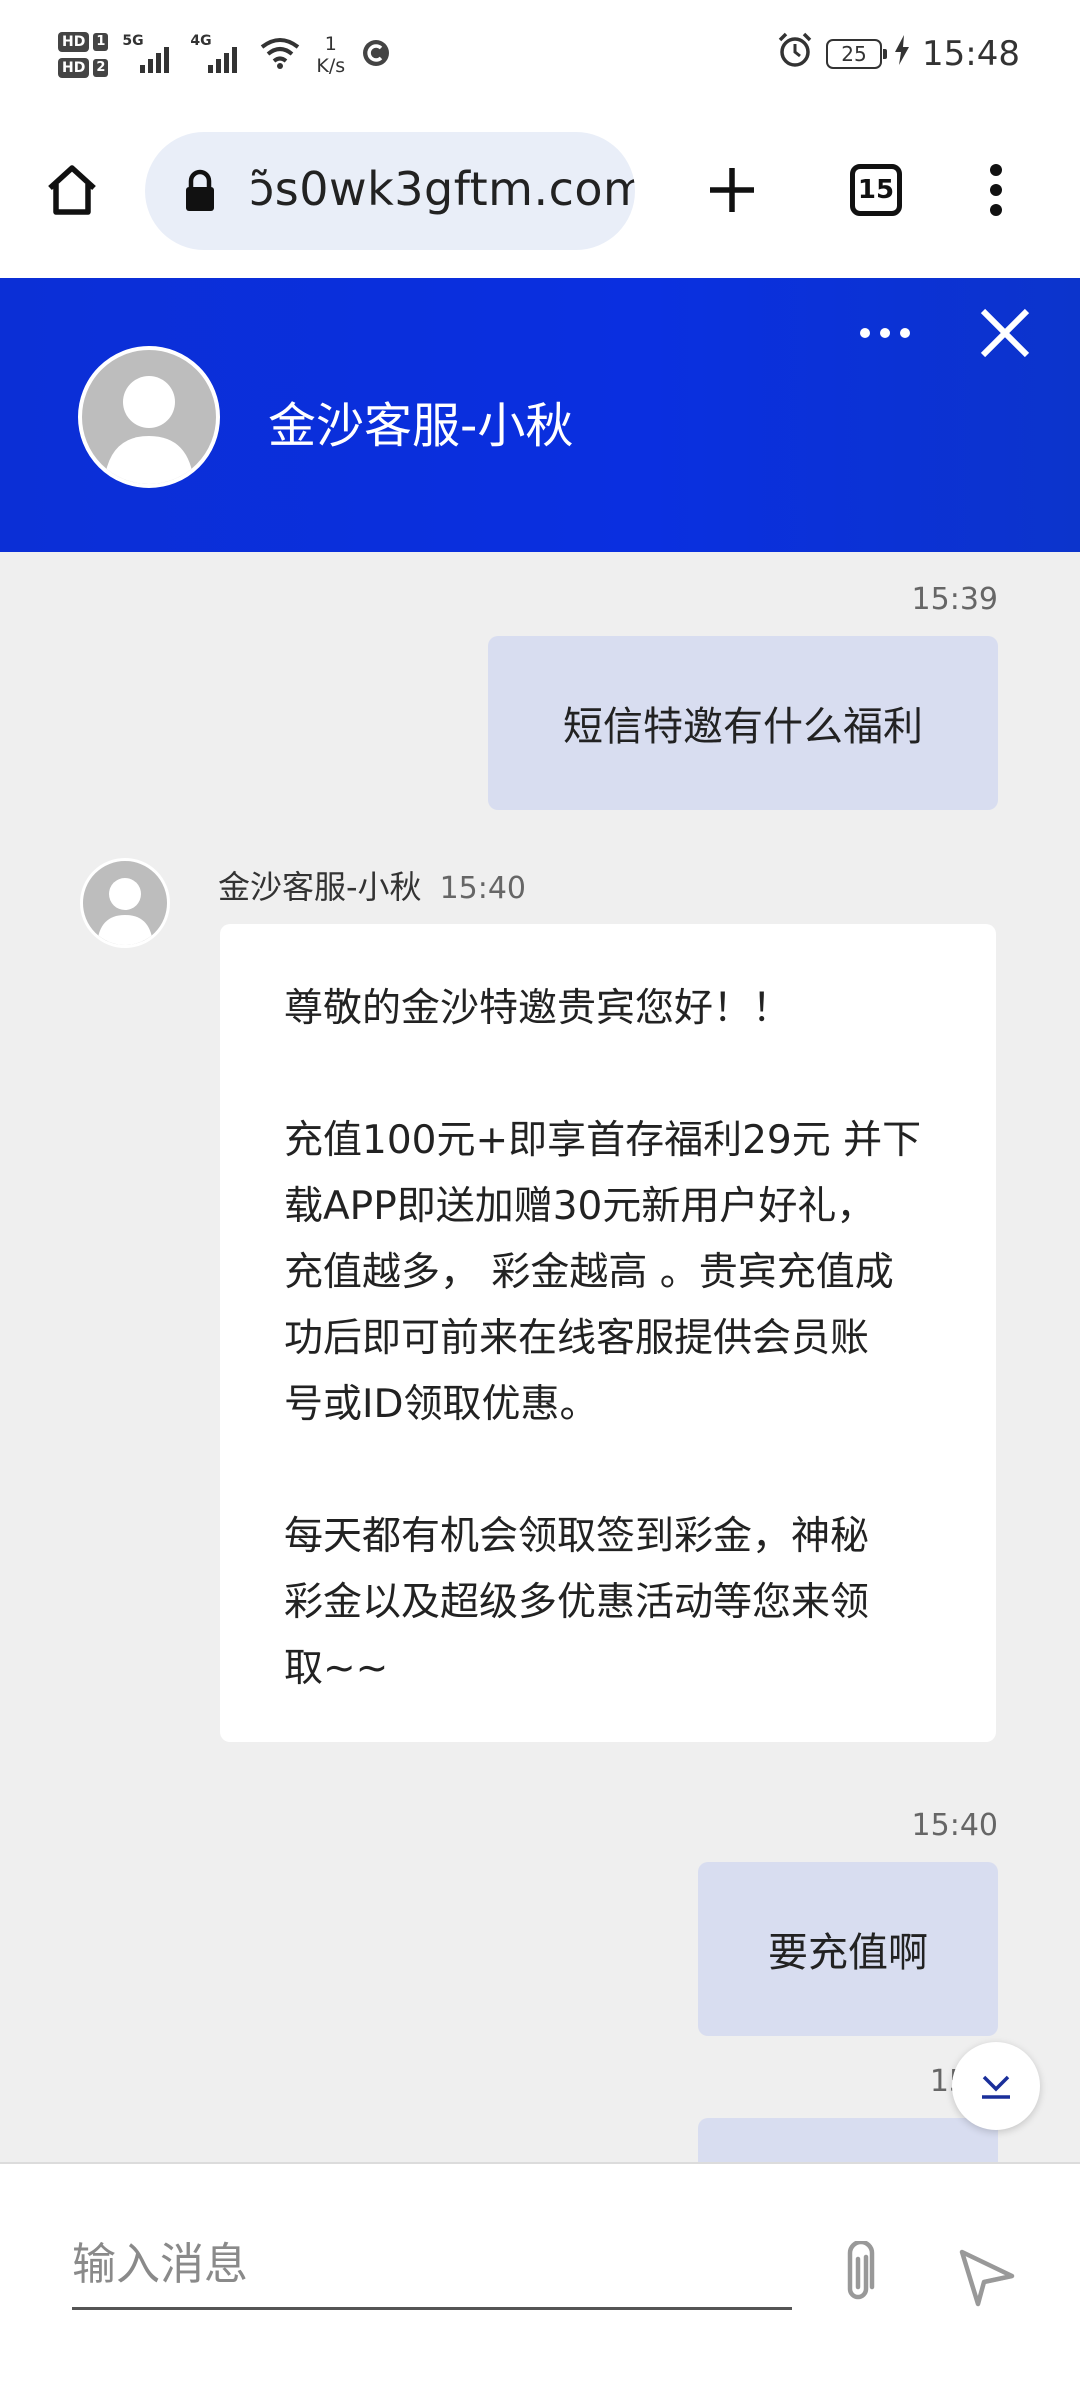  I want to click on agent-message-paragraph: 每天都有机会领取签到彩金，神秘 彩金以及超级多优惠活动等您来领 取~~, so click(577, 1602).